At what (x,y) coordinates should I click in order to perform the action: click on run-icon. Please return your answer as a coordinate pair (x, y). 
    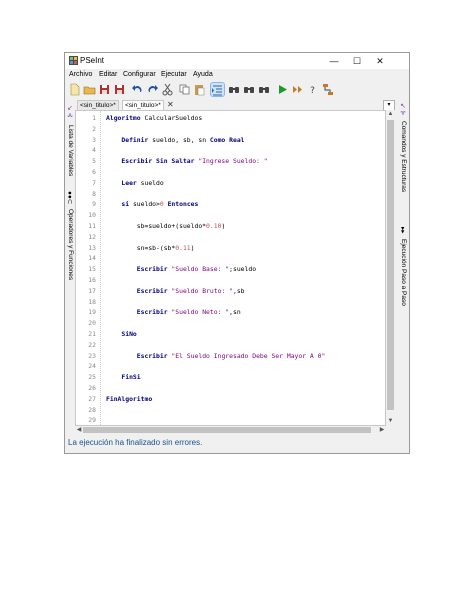
    Looking at the image, I should click on (282, 89).